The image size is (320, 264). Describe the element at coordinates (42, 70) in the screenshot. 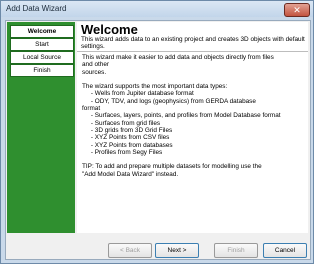

I see `step-finish: Finish` at that location.